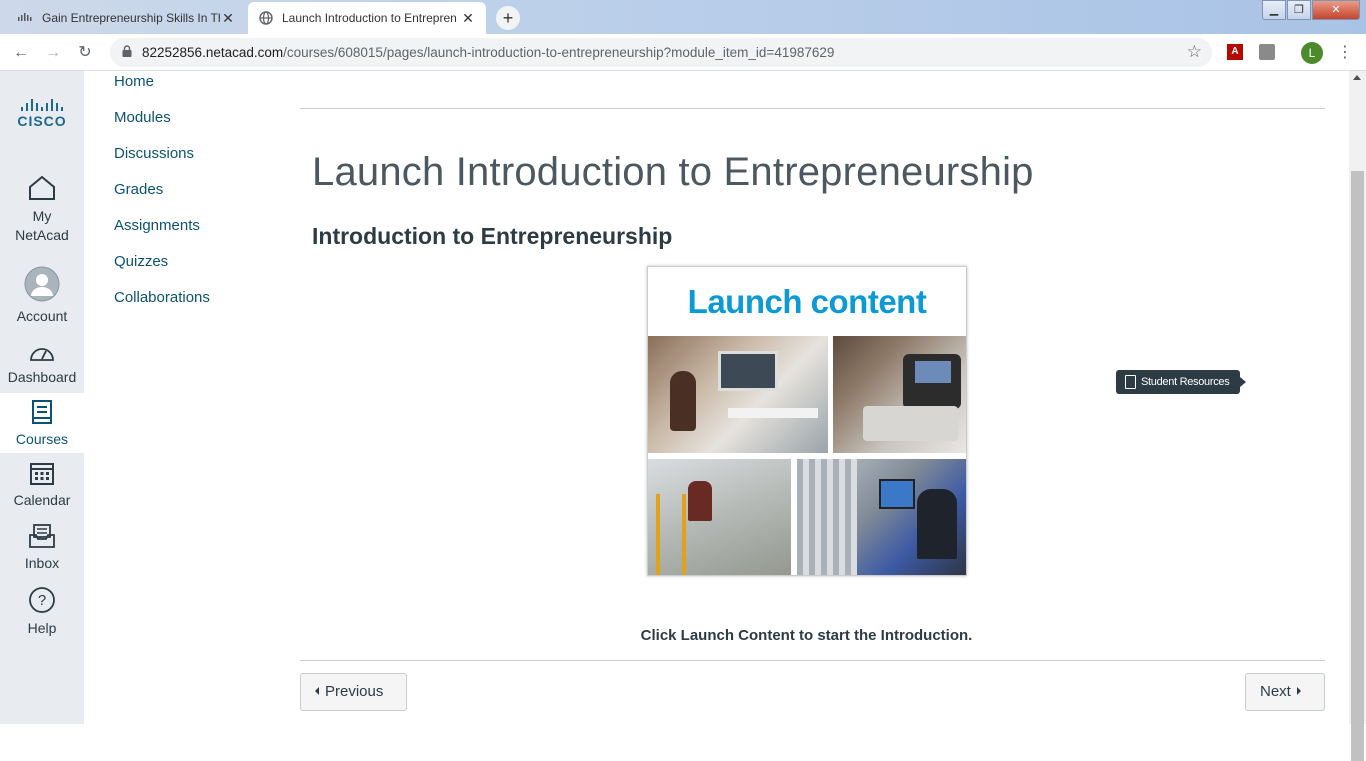  I want to click on page-title: Launch Introduction to Entrepreneurship, so click(673, 172).